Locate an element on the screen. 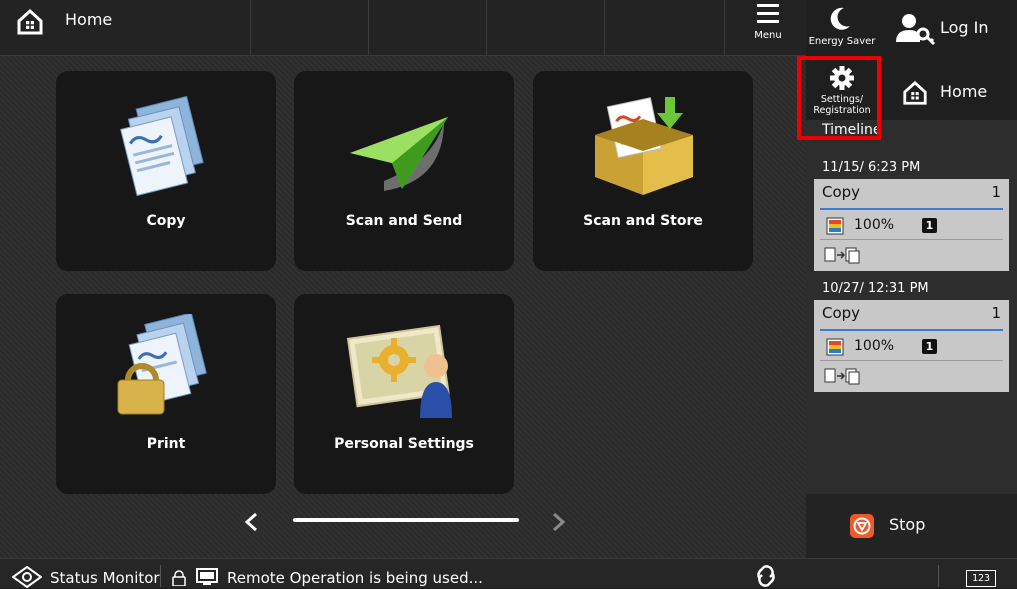 Image resolution: width=1017 pixels, height=589 pixels. tile-label: Scan and Send is located at coordinates (404, 221).